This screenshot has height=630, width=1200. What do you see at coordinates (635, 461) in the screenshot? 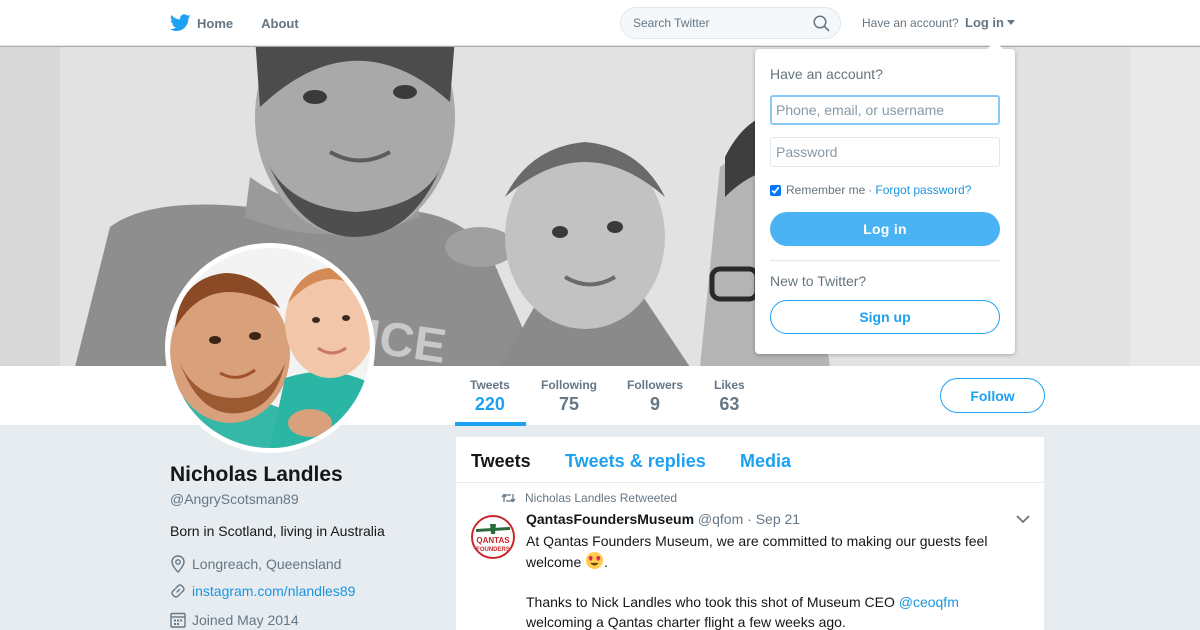
I see `tab-tweets-replies: Tweets & replies` at bounding box center [635, 461].